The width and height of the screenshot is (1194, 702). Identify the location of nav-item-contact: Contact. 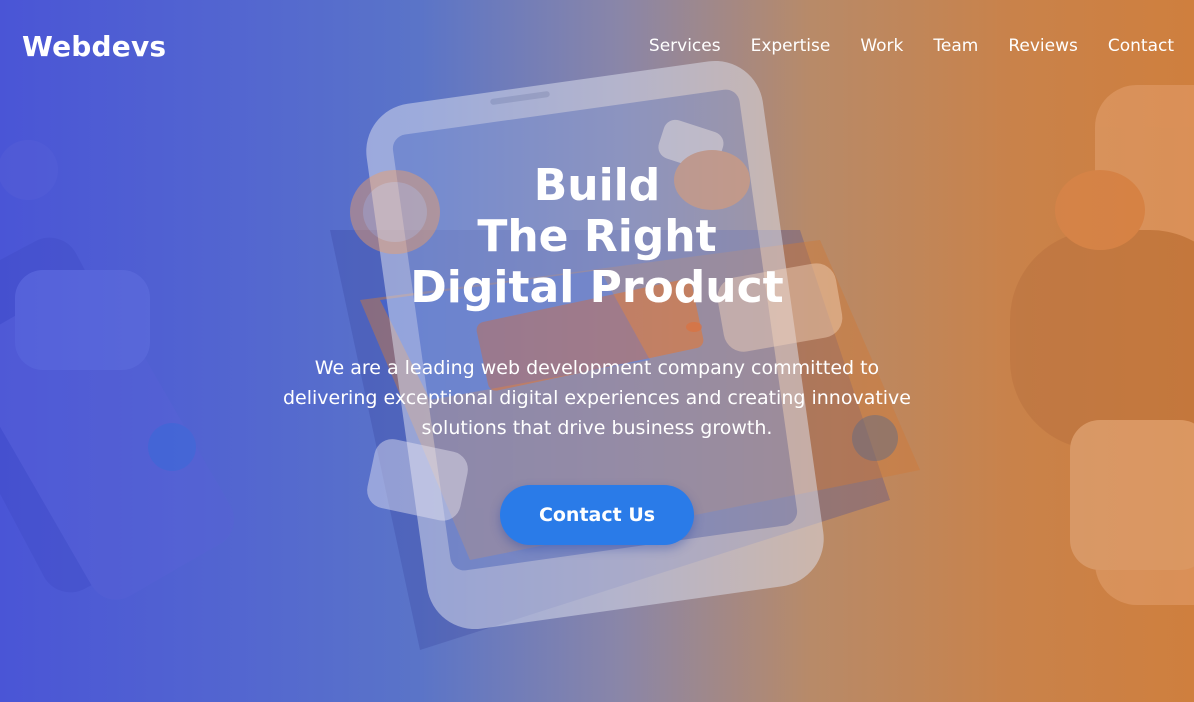
(1141, 46).